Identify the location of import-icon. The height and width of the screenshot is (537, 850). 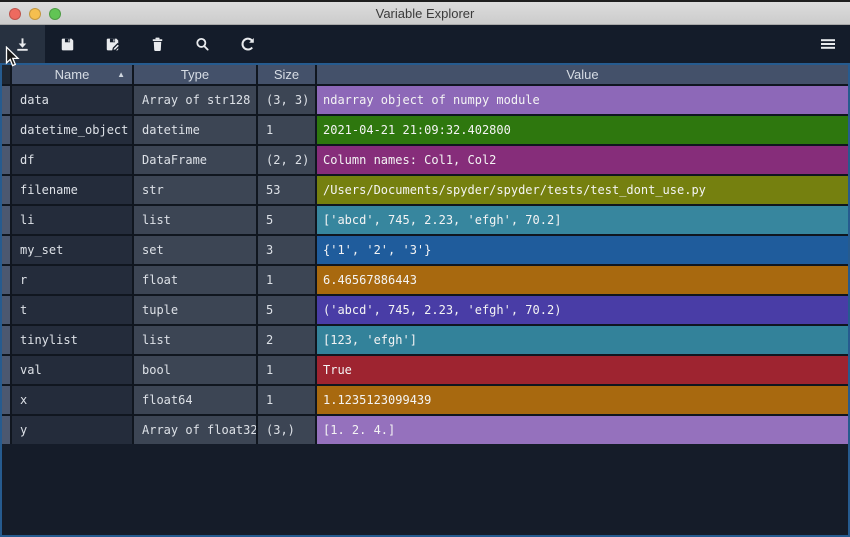
(22, 44).